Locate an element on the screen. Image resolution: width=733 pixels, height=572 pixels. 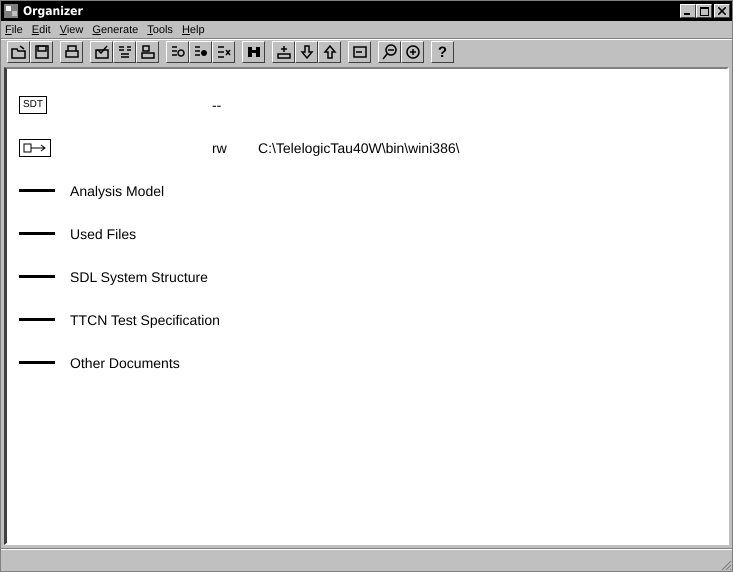
save-icon is located at coordinates (42, 52).